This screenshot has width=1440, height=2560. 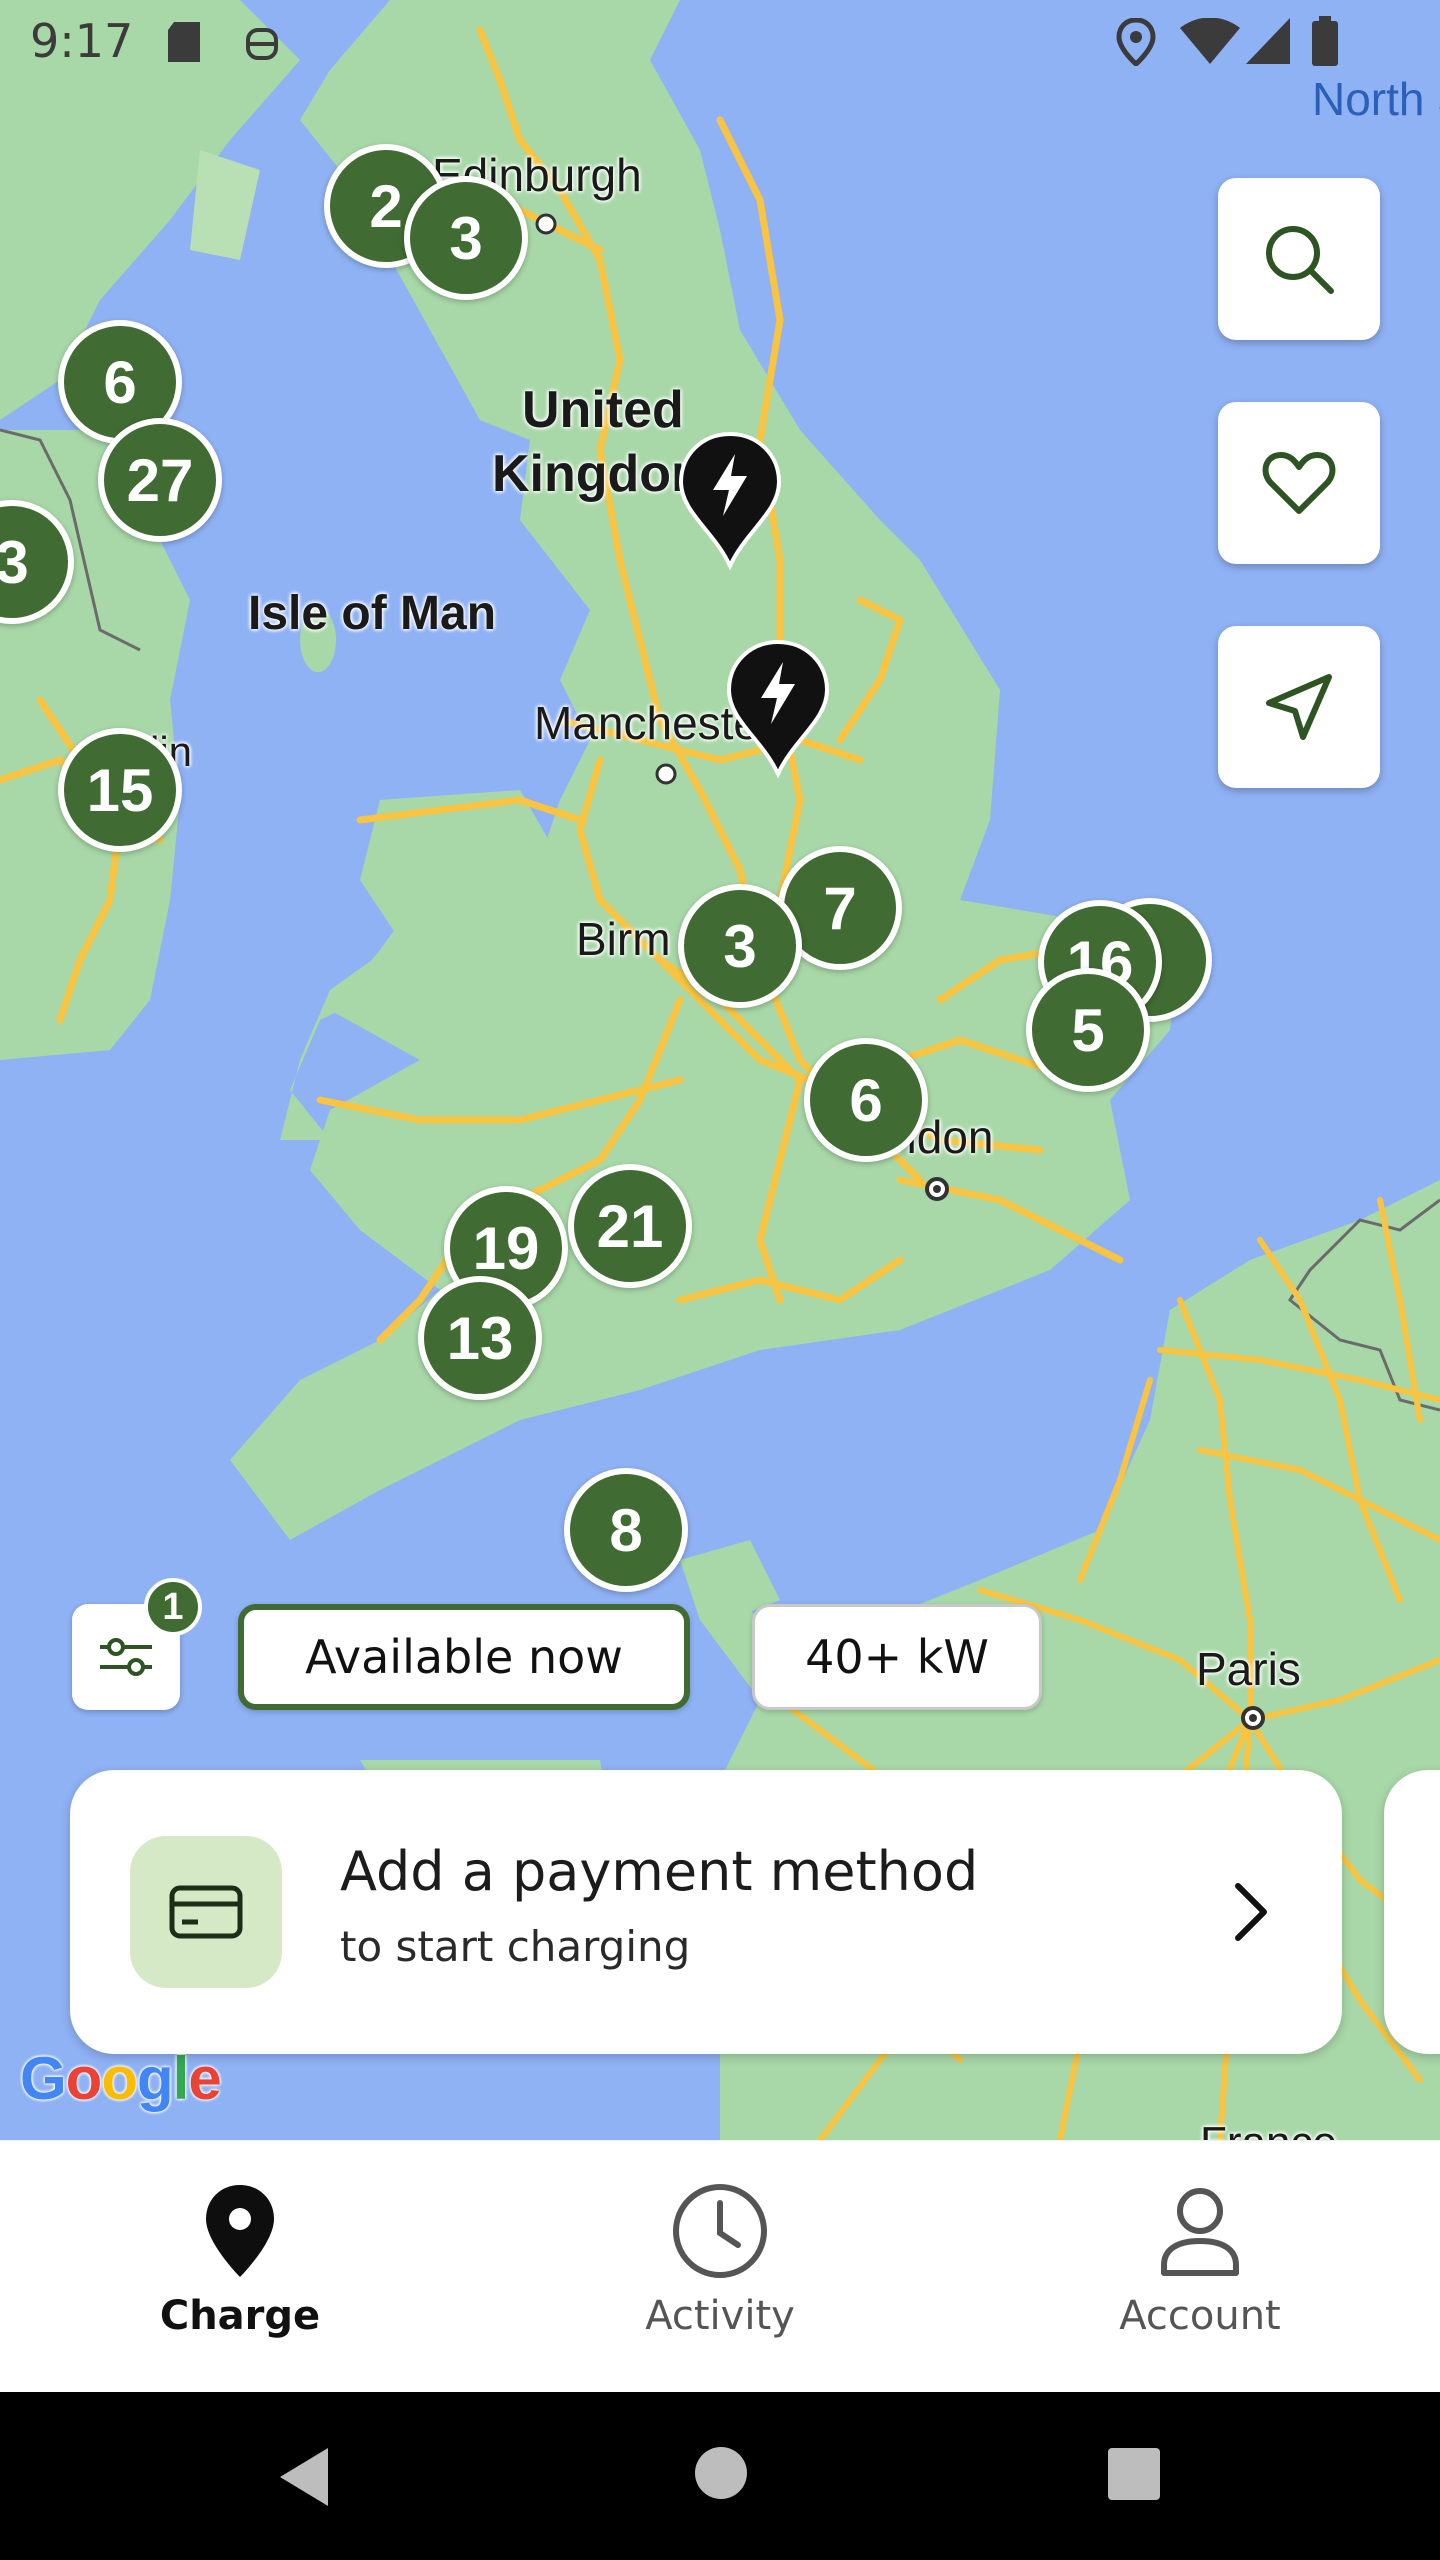 I want to click on bottom-tab-bar: Charge Activity Account, so click(x=720, y=2266).